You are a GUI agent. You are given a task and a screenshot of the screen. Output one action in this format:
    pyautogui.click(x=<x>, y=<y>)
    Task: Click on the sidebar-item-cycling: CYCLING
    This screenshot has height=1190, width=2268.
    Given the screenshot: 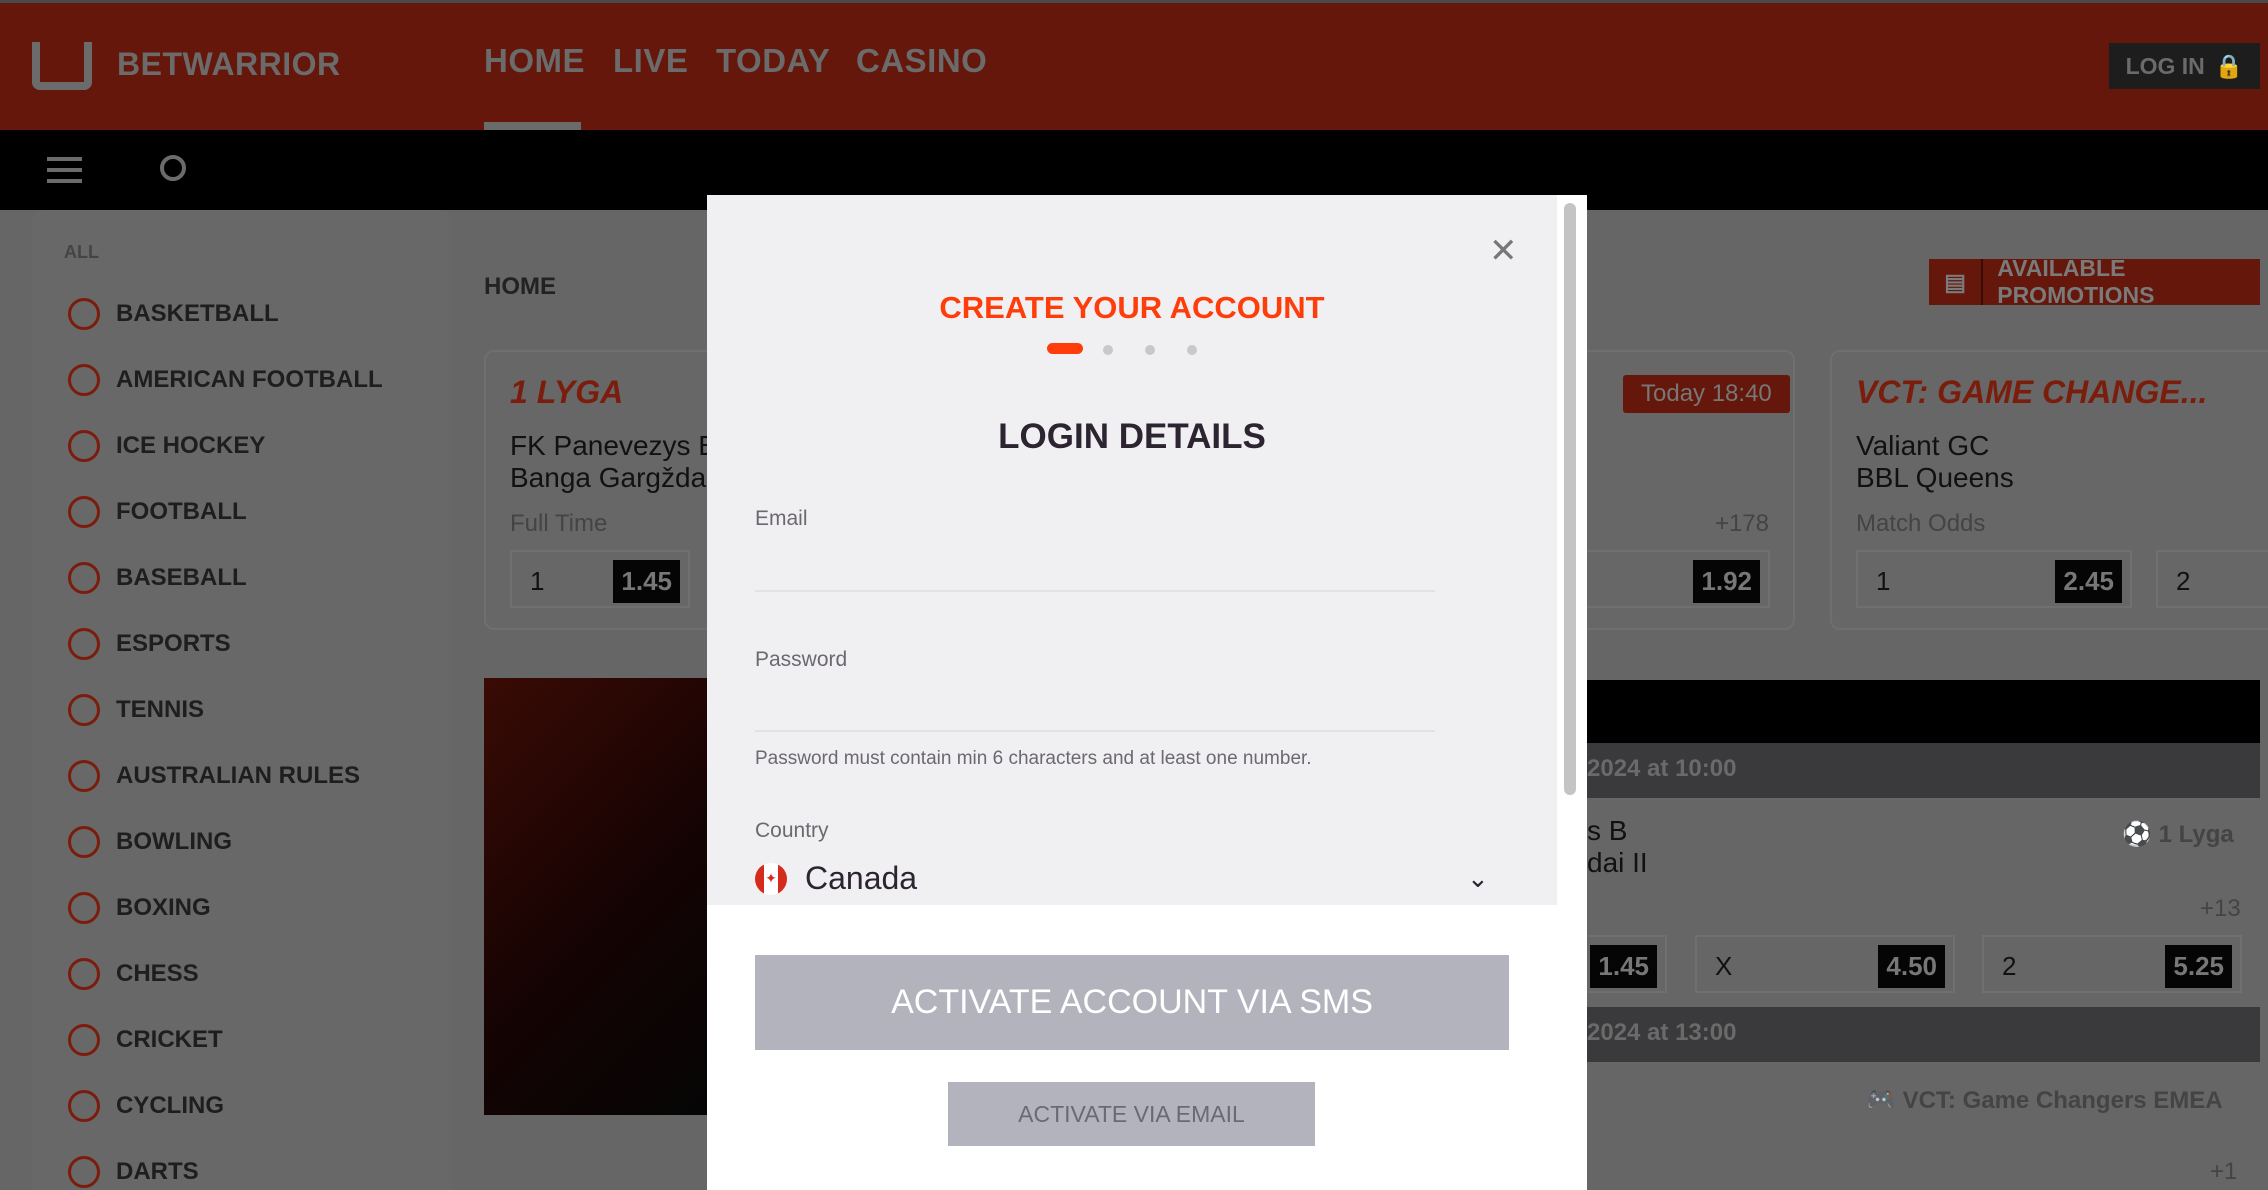 What is the action you would take?
    pyautogui.click(x=146, y=1106)
    